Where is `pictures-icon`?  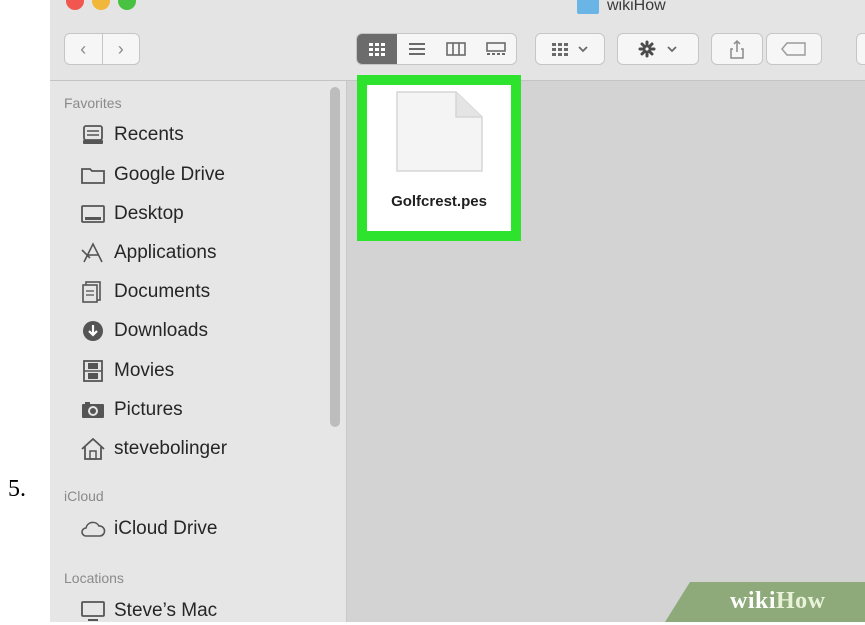
pictures-icon is located at coordinates (93, 410).